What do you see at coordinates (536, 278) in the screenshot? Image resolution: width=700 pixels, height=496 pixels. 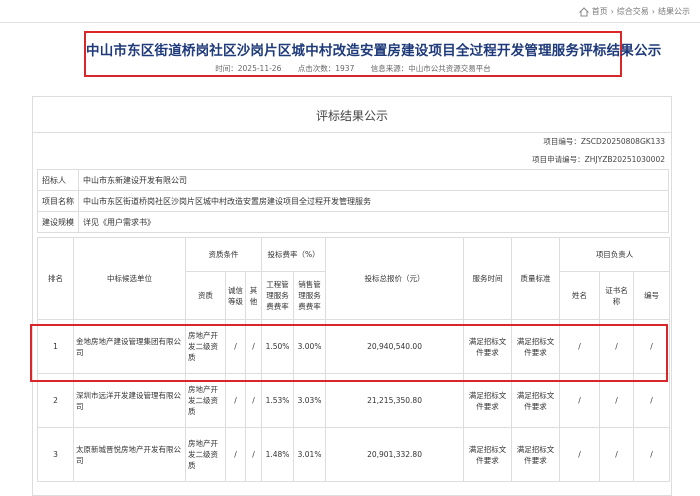 I see `header-quality: 质量标准` at bounding box center [536, 278].